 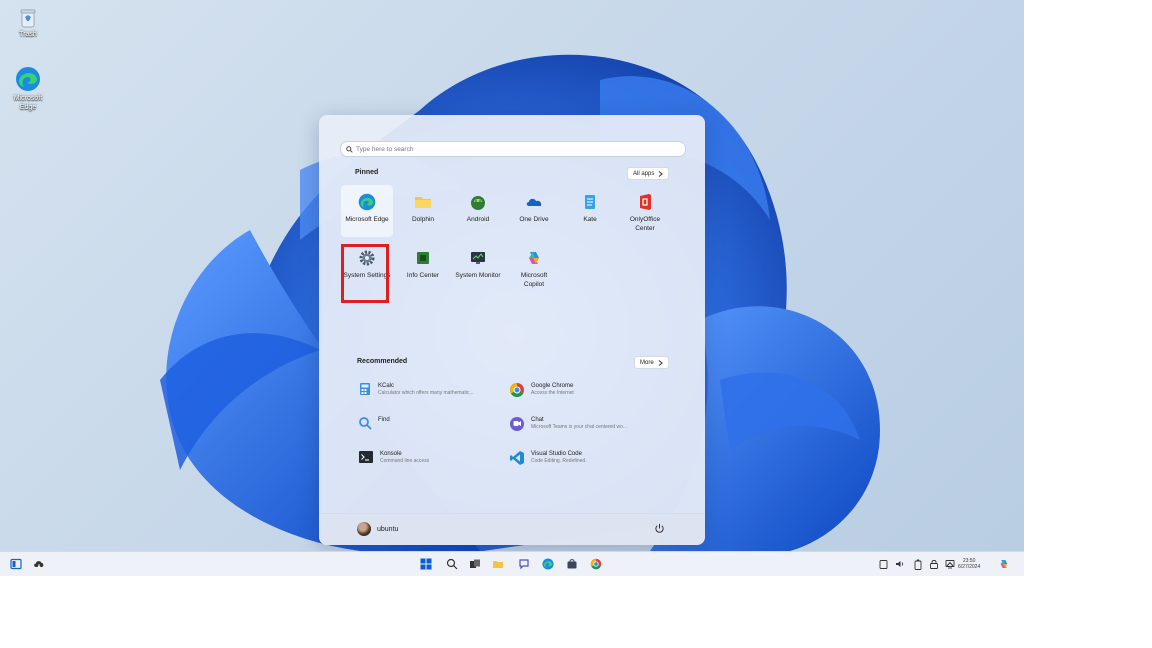 I want to click on recommended-item-desc: Command line access, so click(x=405, y=461).